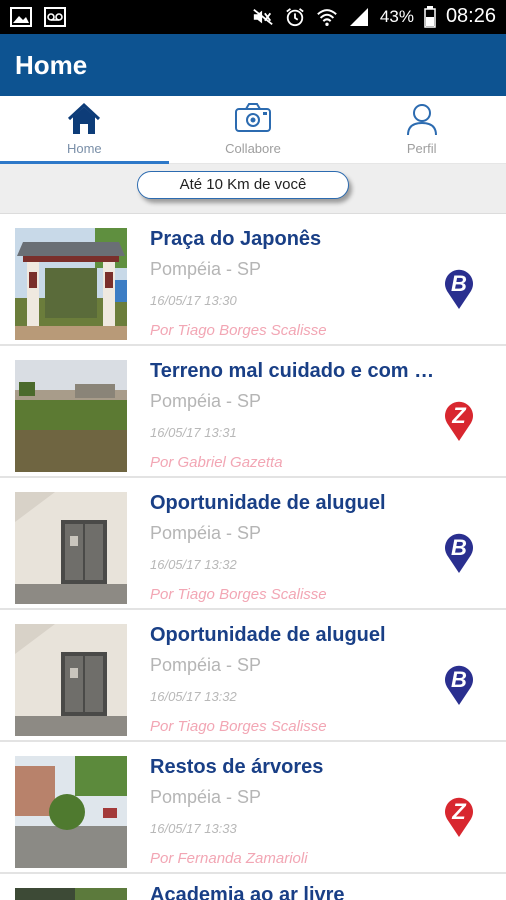 The width and height of the screenshot is (506, 900). What do you see at coordinates (253, 117) in the screenshot?
I see `camera-icon` at bounding box center [253, 117].